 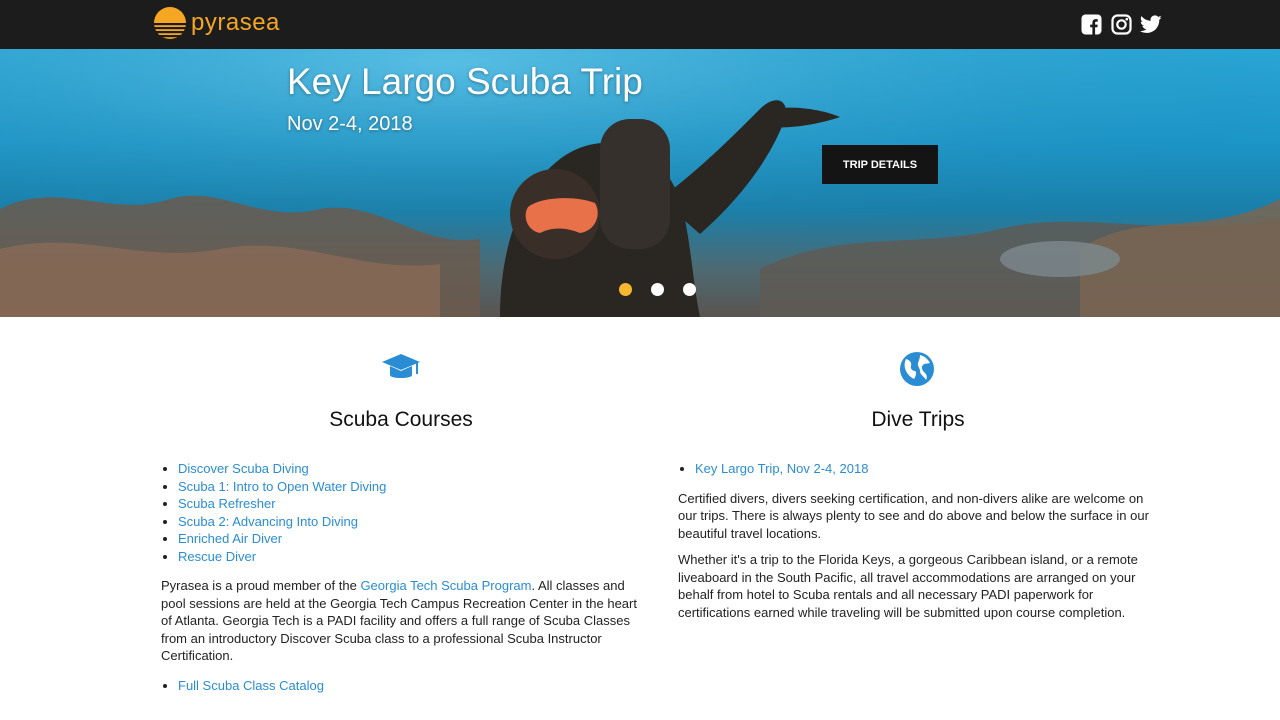 What do you see at coordinates (401, 487) in the screenshot?
I see `list-item: Scuba 1: Intro to Open Water Diving` at bounding box center [401, 487].